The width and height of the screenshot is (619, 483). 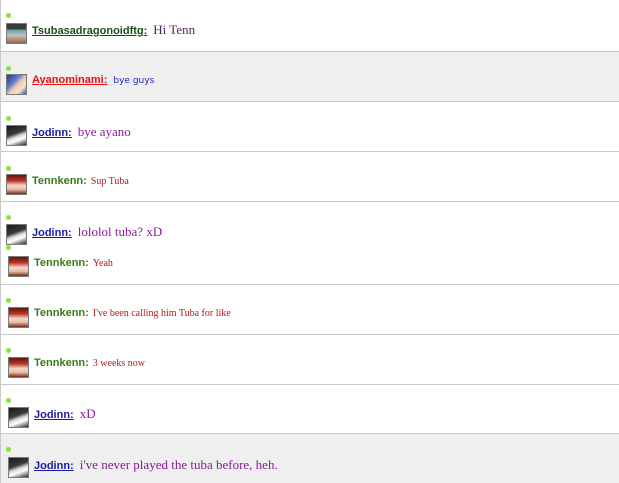 I want to click on chat-row: Jodinn: bye ayano, so click(x=310, y=126).